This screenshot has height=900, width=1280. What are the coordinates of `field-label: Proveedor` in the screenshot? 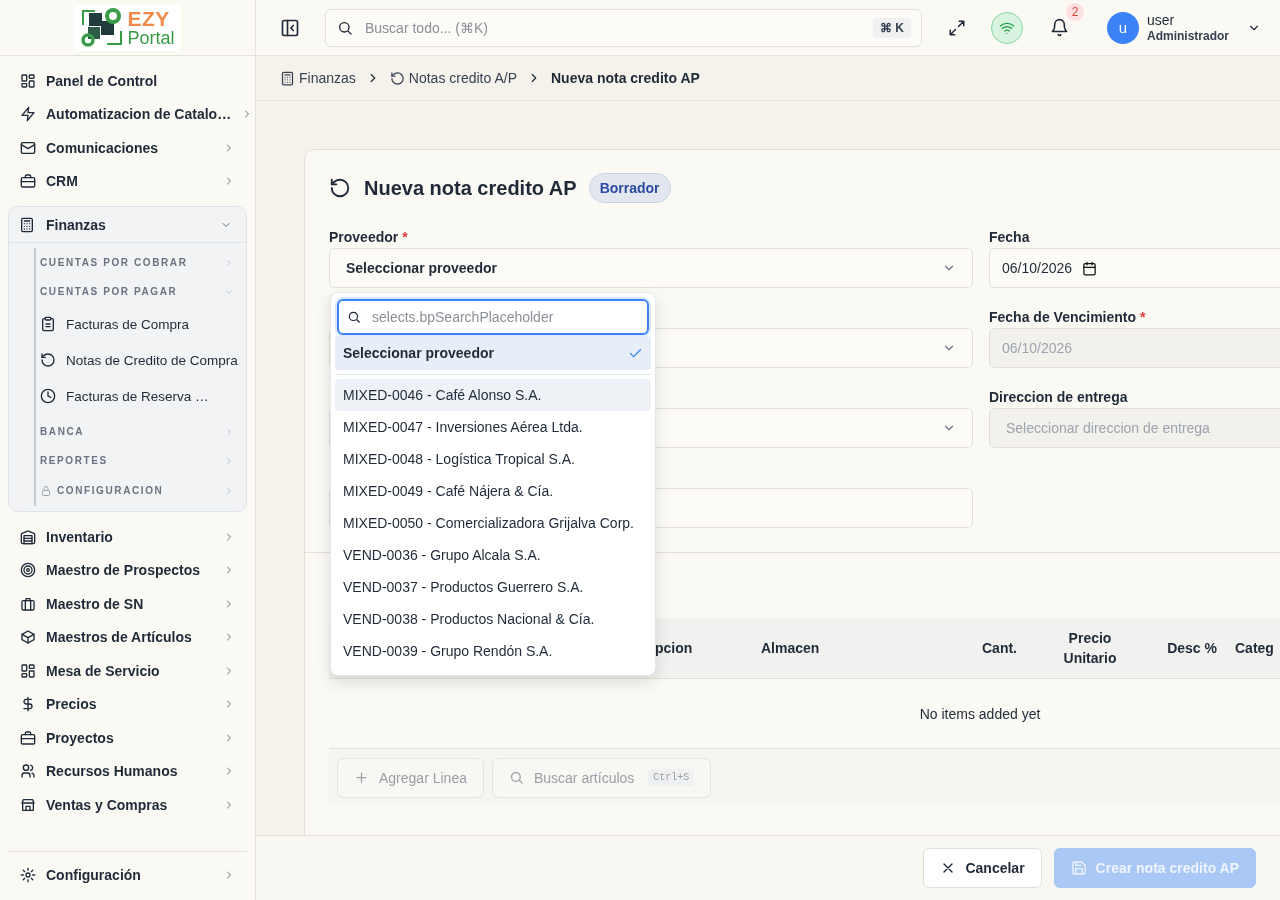 It's located at (364, 237).